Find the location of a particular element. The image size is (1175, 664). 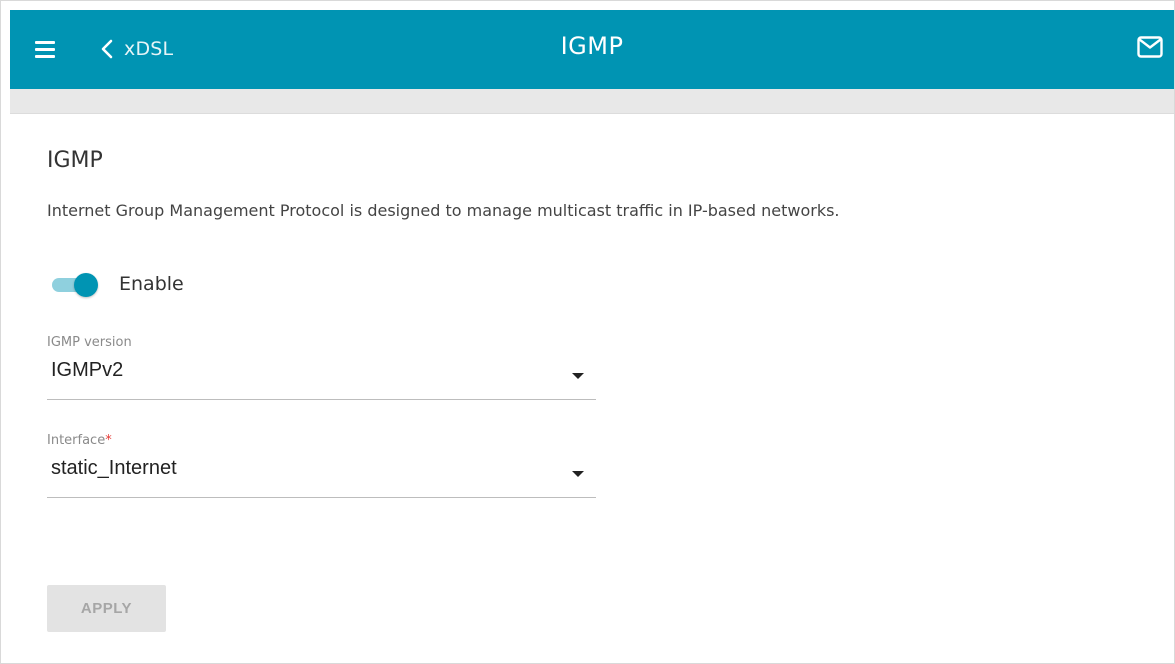

enable-toggle-label: Enable is located at coordinates (151, 284).